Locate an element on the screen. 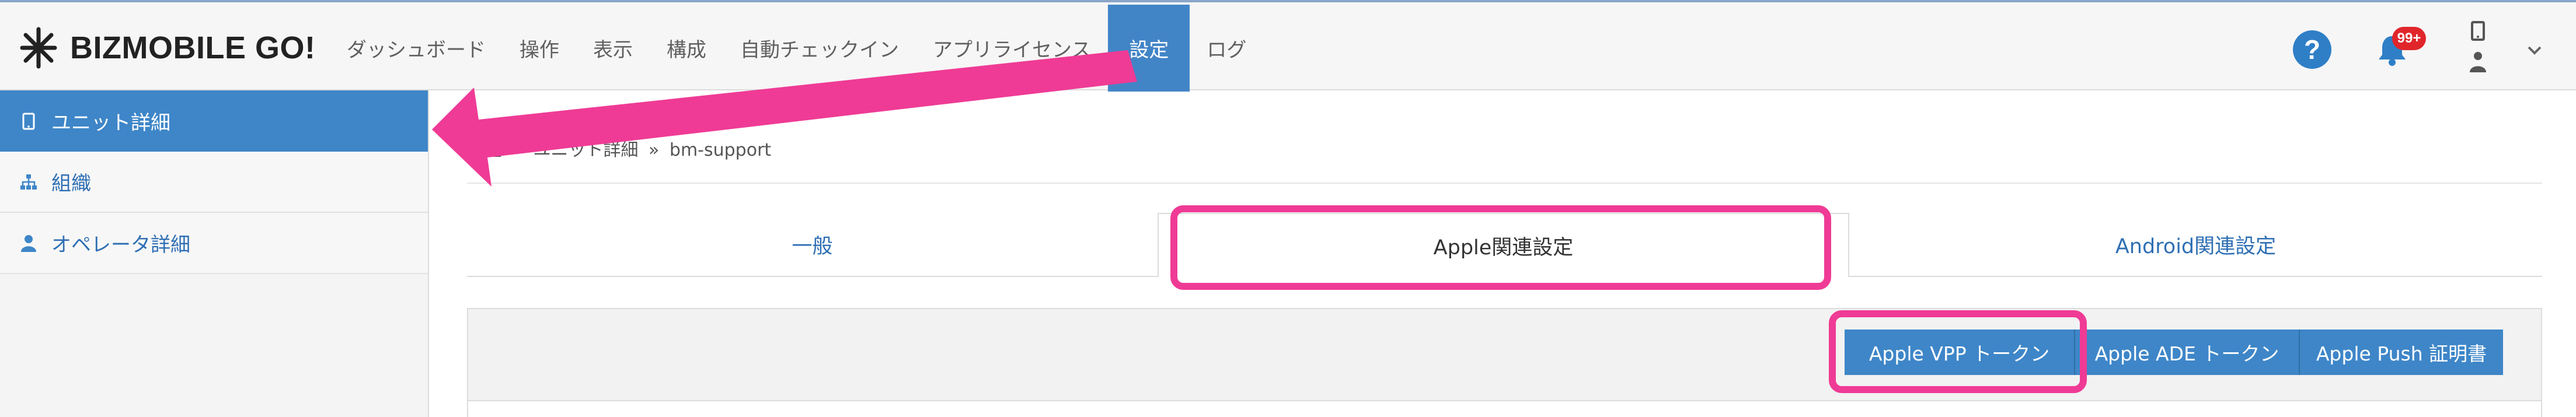 The height and width of the screenshot is (417, 2576). breadcrumb: 設定 » ユニット詳細 » bm-support is located at coordinates (619, 148).